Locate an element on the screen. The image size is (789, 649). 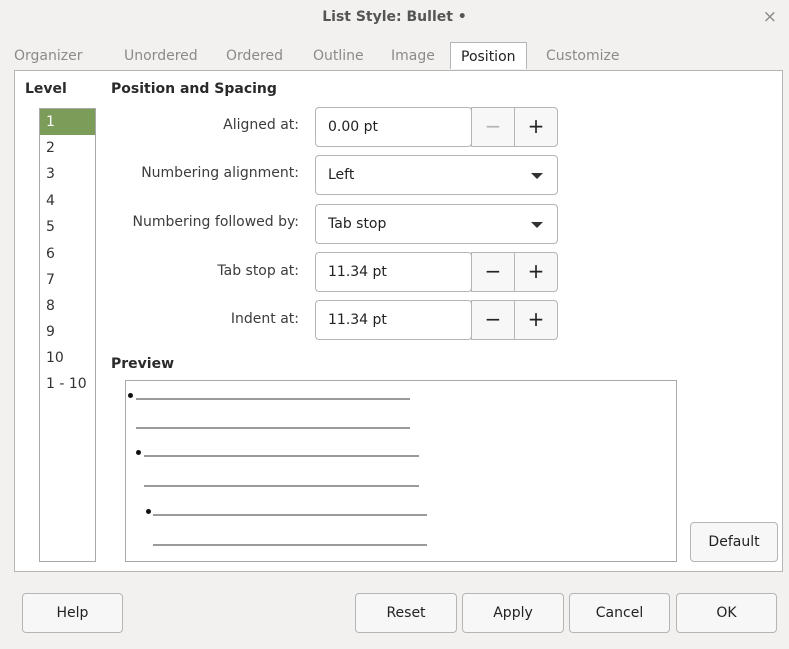
aligned-at-decrement-button: − is located at coordinates (493, 127).